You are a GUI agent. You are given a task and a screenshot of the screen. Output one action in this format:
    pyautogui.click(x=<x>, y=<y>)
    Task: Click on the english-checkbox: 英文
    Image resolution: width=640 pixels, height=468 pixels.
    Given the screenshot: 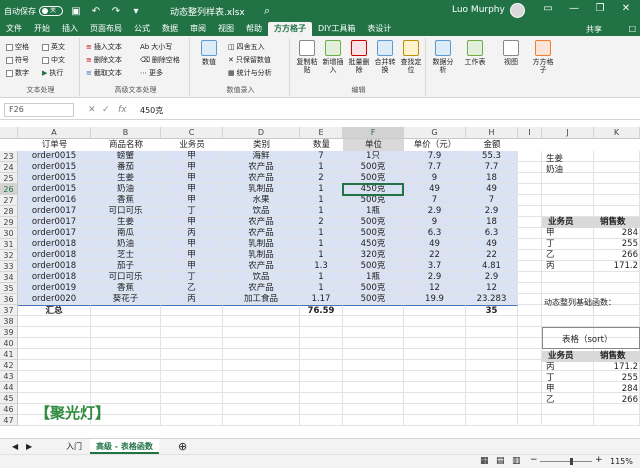 What is the action you would take?
    pyautogui.click(x=53, y=47)
    